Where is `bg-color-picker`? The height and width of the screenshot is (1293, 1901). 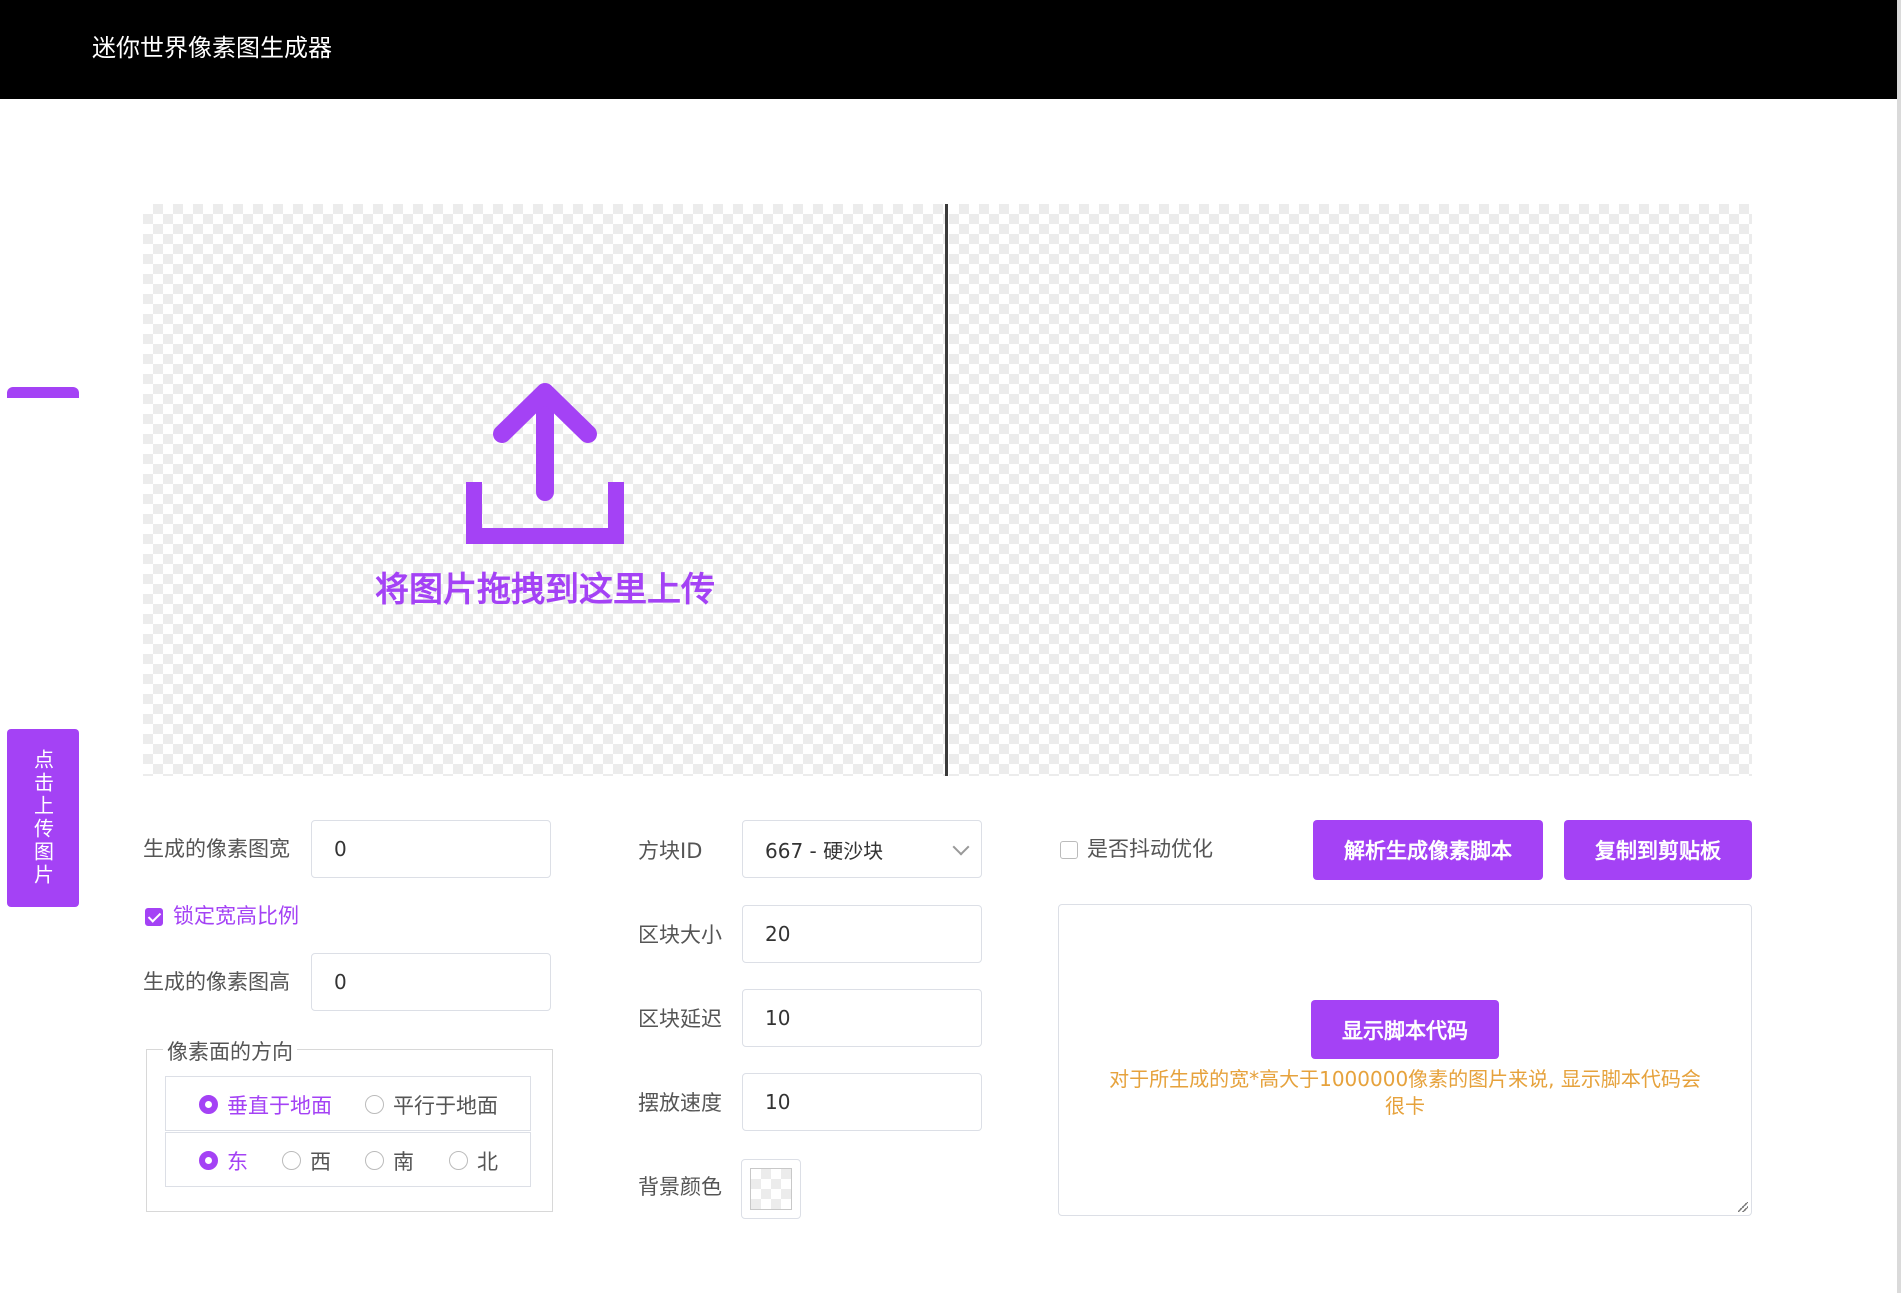 bg-color-picker is located at coordinates (771, 1189).